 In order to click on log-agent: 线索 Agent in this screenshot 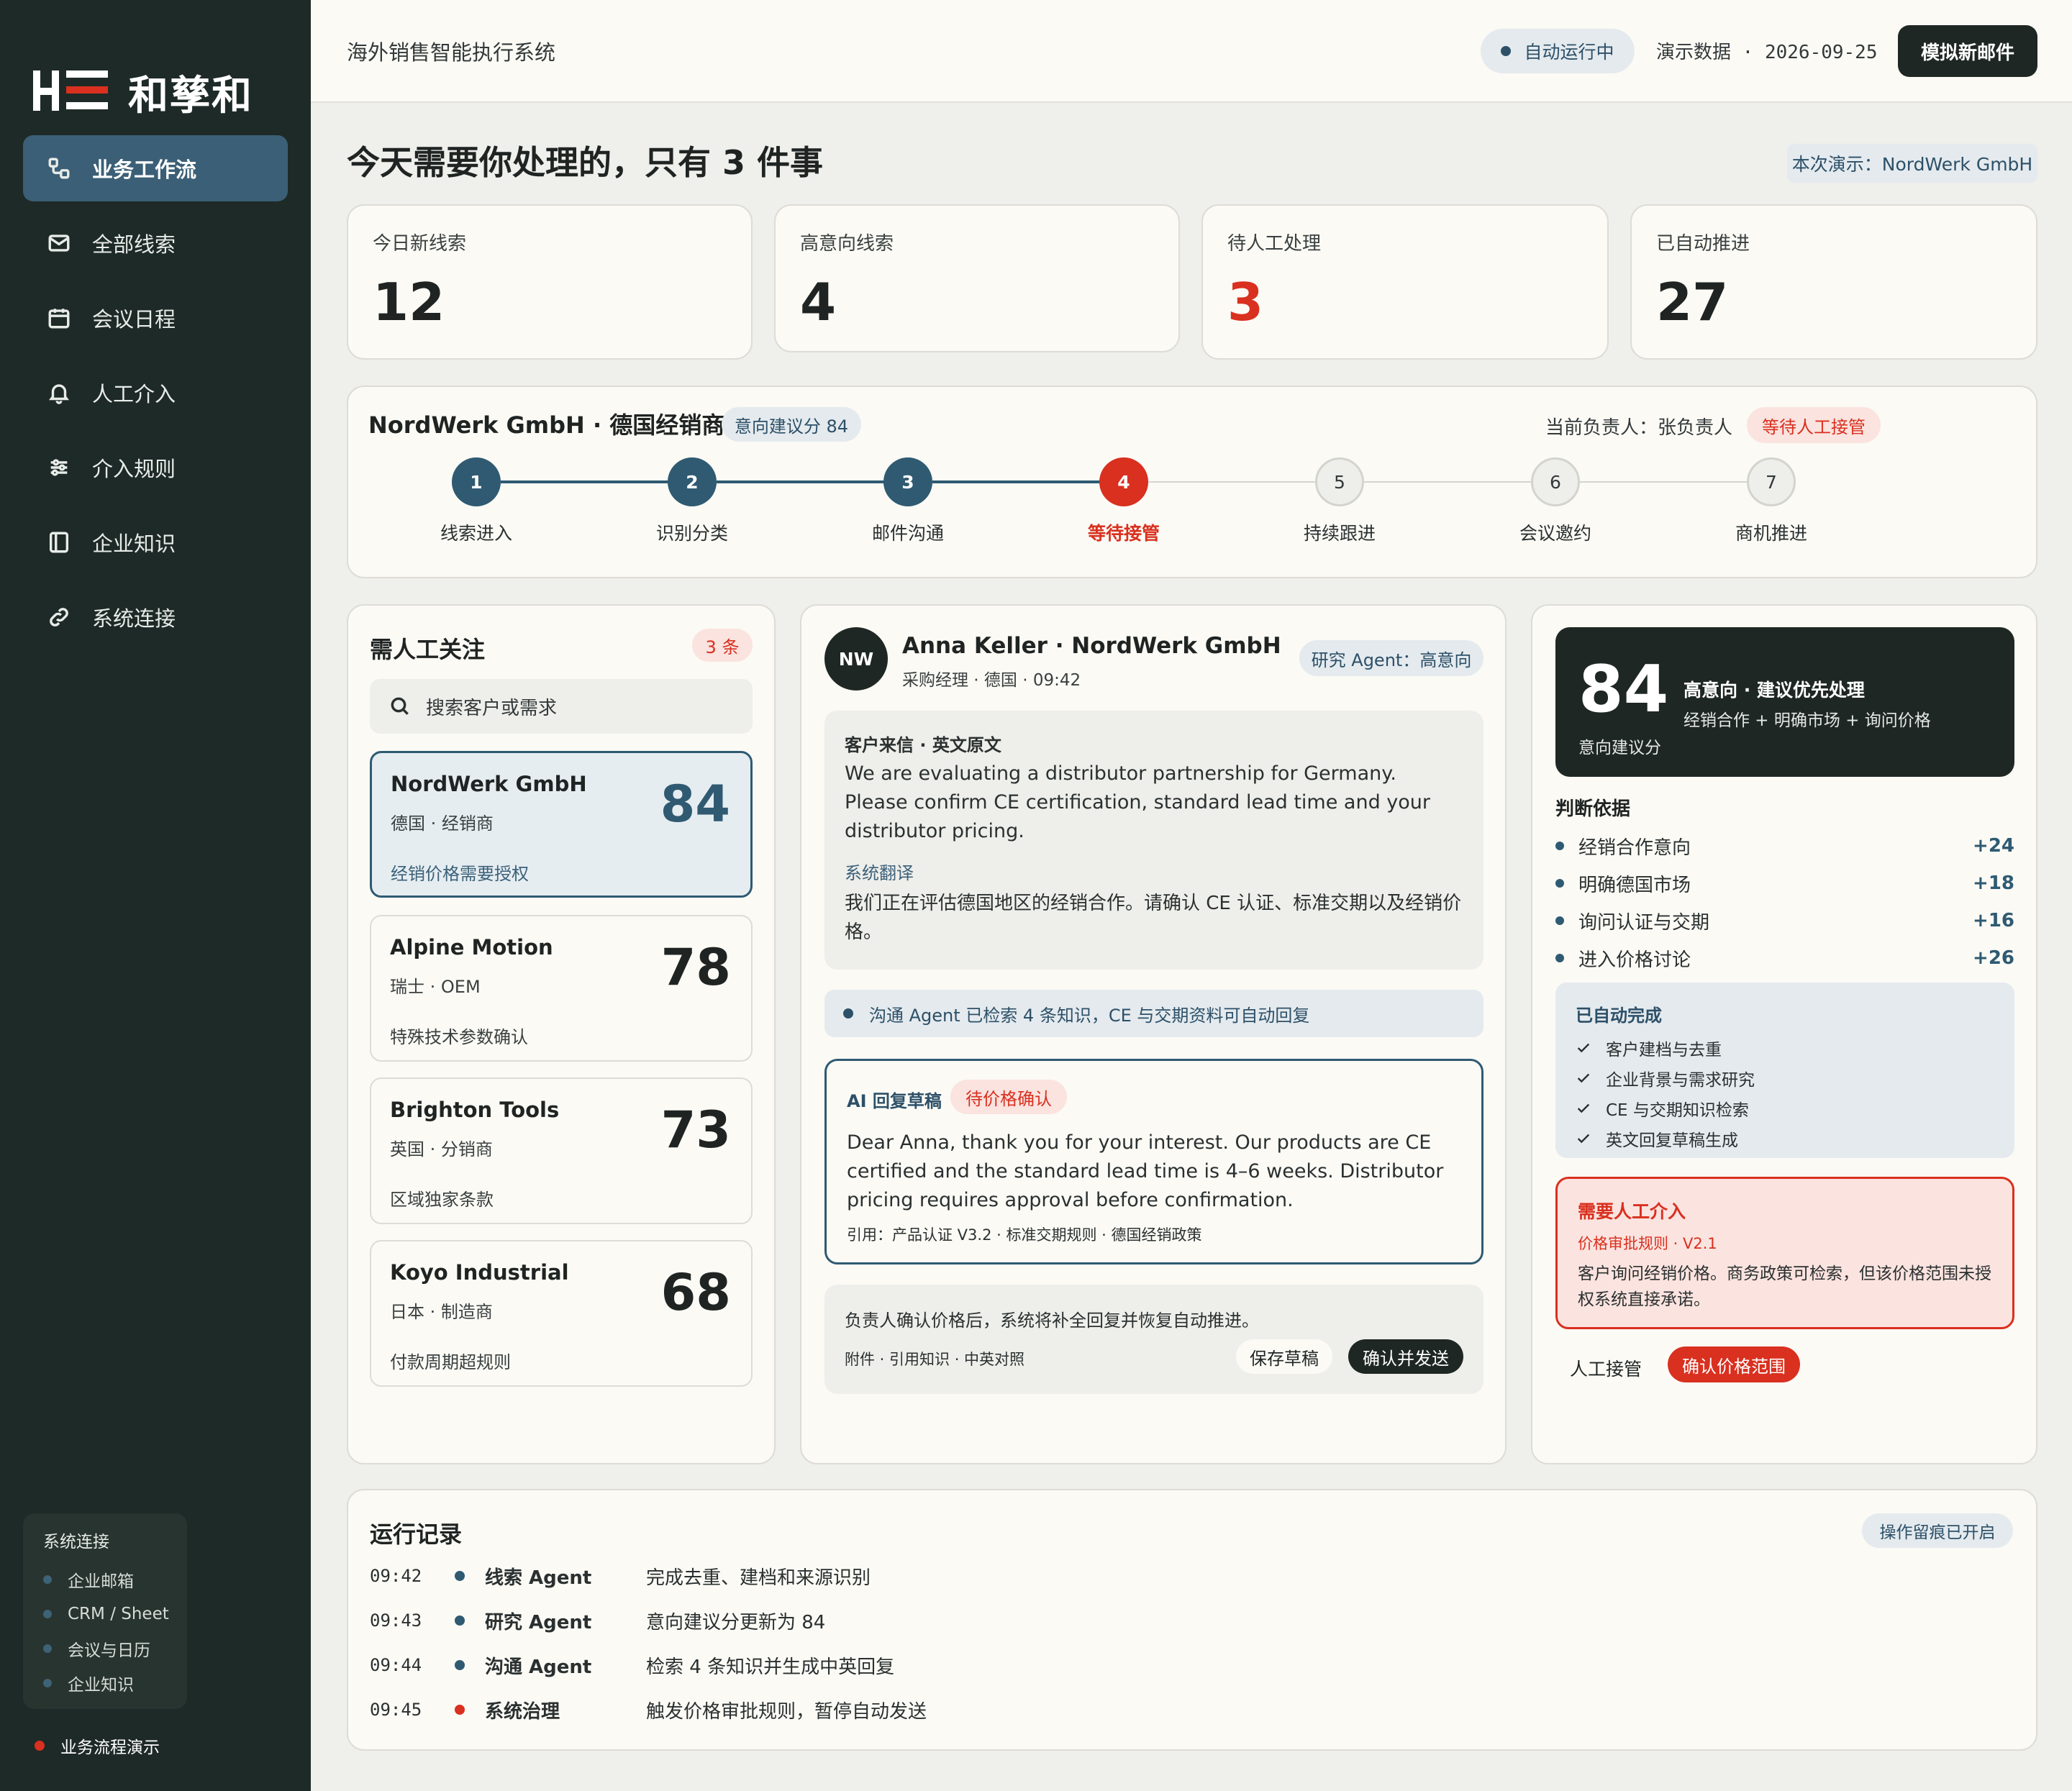, I will do `click(539, 1578)`.